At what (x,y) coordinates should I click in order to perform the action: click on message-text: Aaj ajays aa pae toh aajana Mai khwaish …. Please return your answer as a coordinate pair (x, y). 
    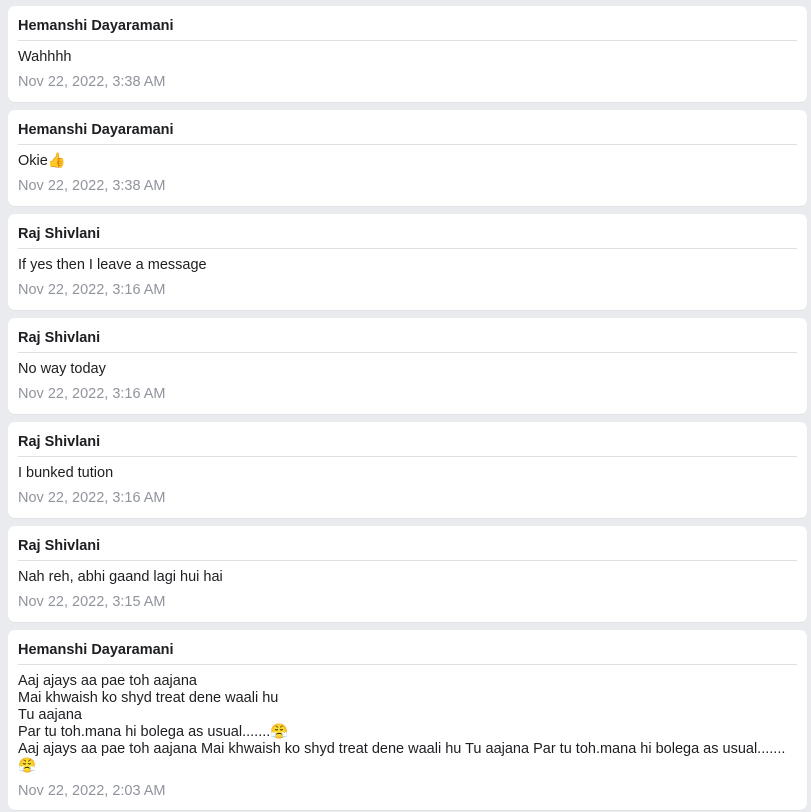
    Looking at the image, I should click on (402, 723).